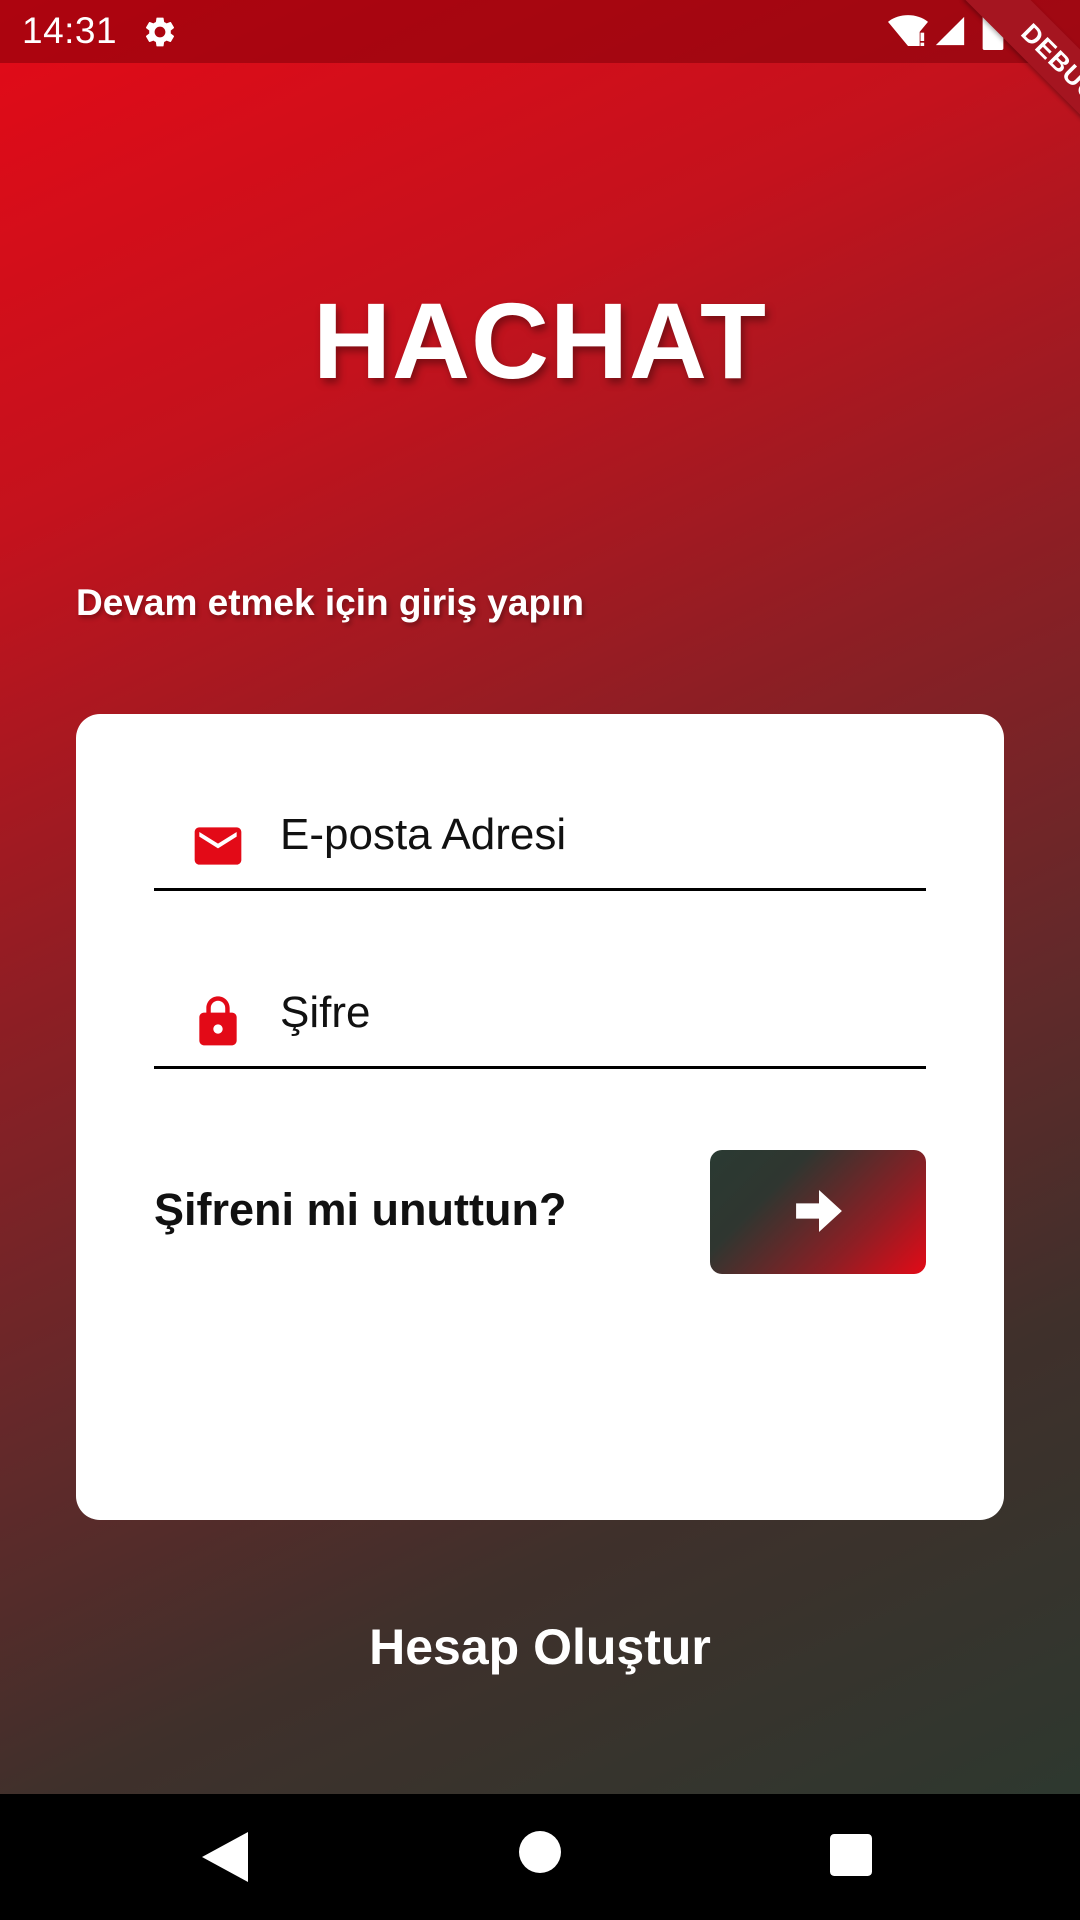 This screenshot has height=1920, width=1080. Describe the element at coordinates (540, 1647) in the screenshot. I see `create-account-link: Hesap Oluştur` at that location.